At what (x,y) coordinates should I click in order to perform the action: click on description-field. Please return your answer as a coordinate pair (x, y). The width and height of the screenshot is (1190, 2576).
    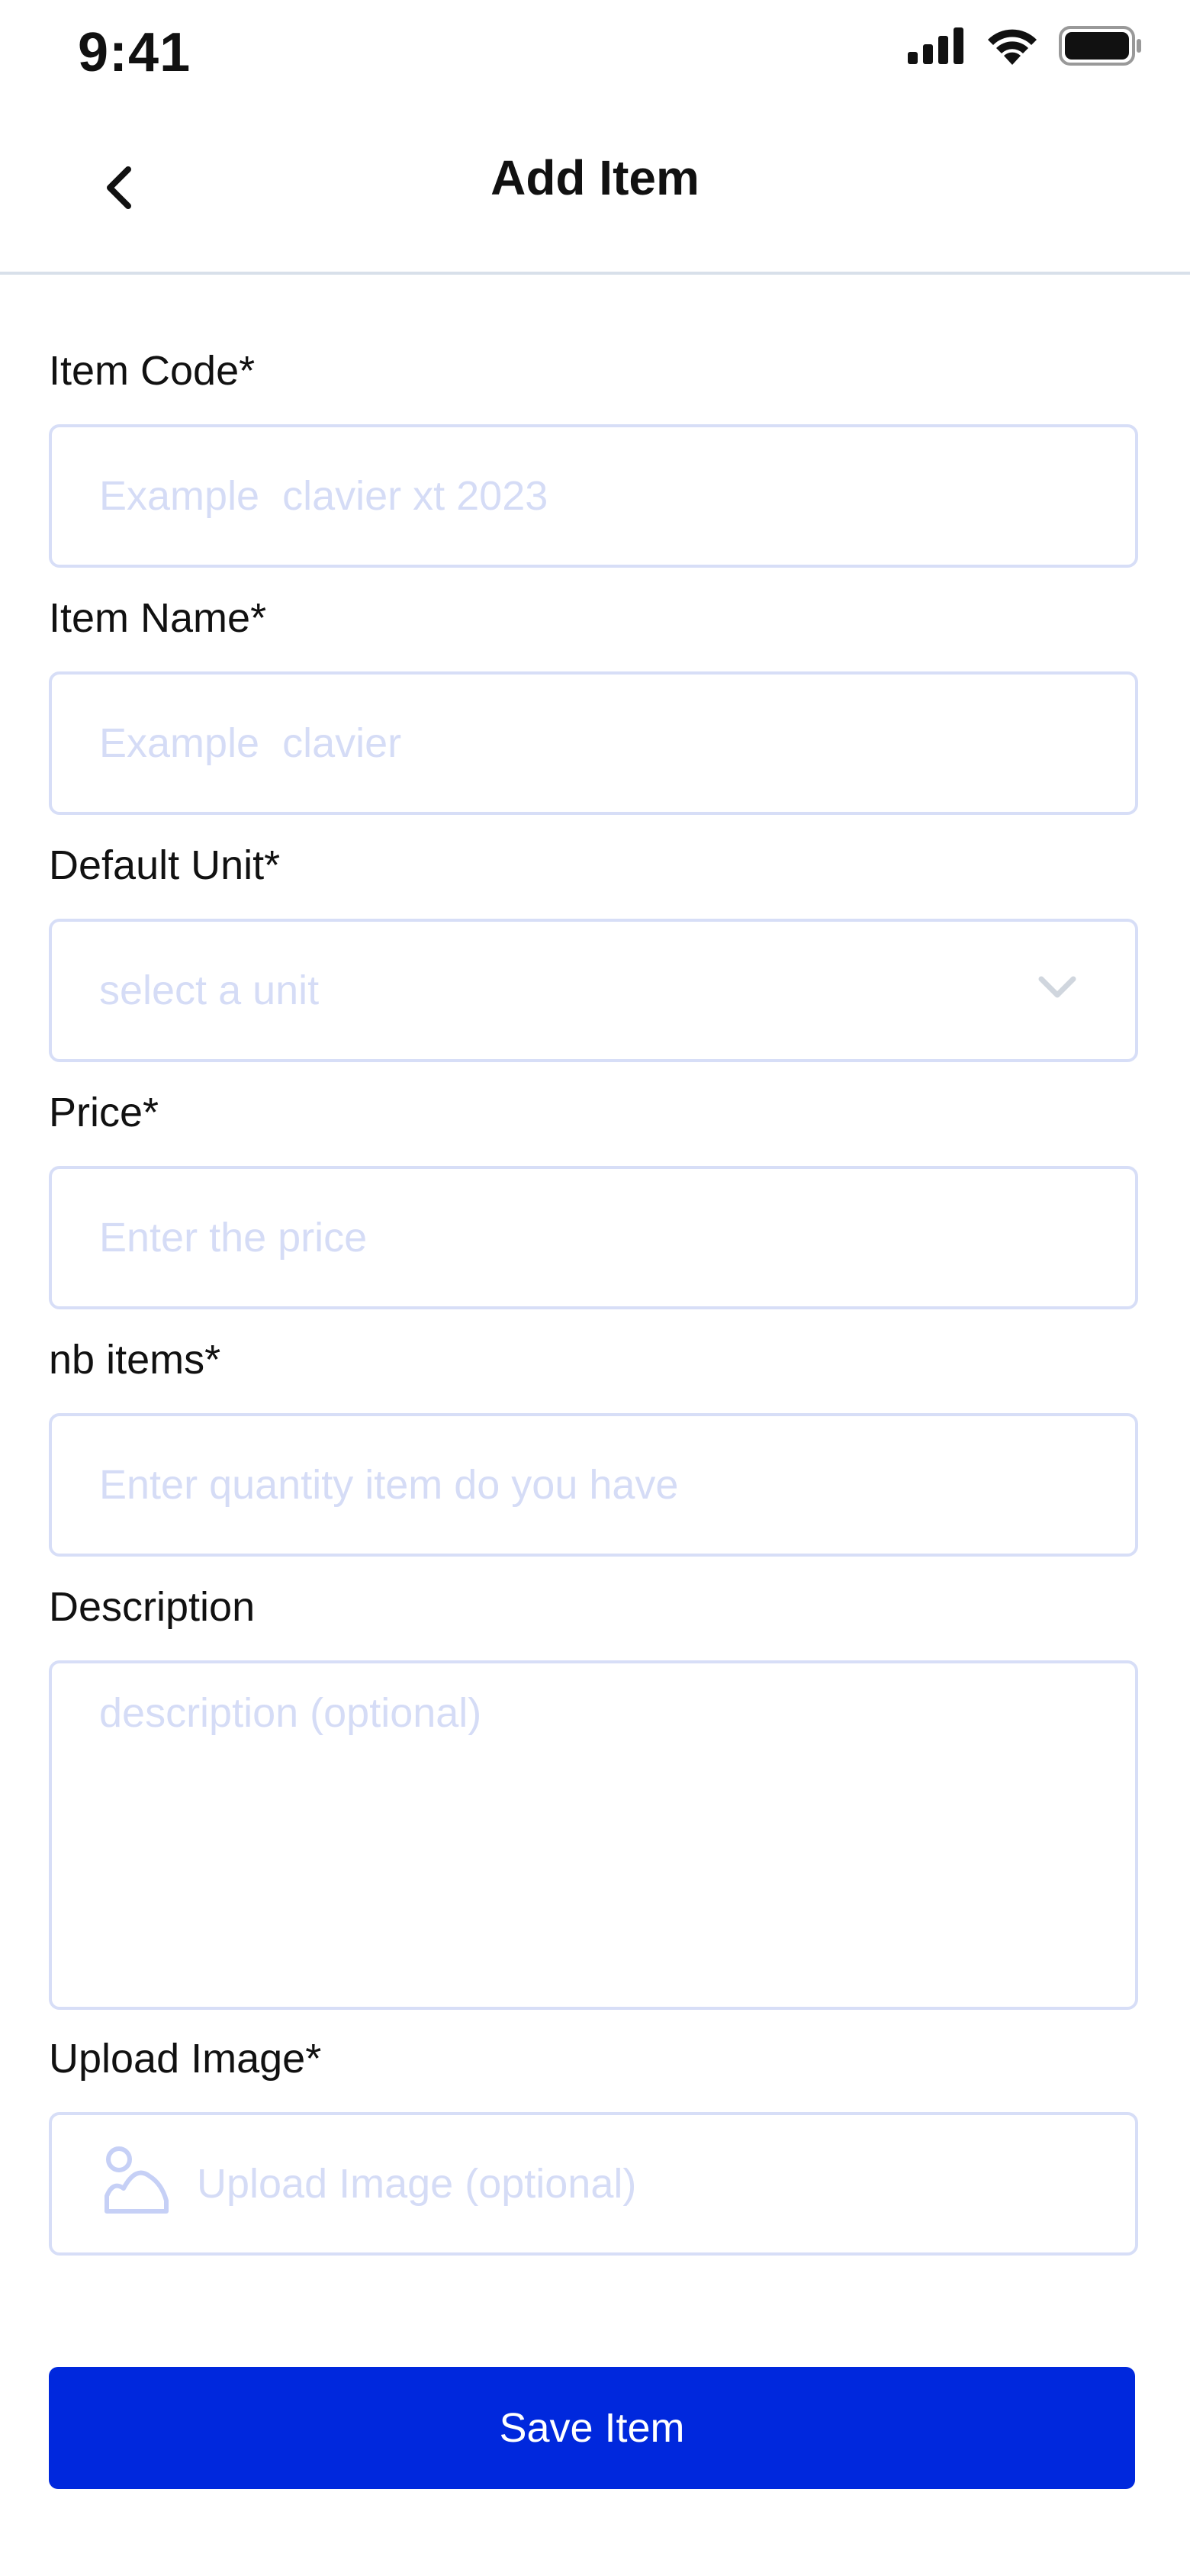
    Looking at the image, I should click on (593, 1835).